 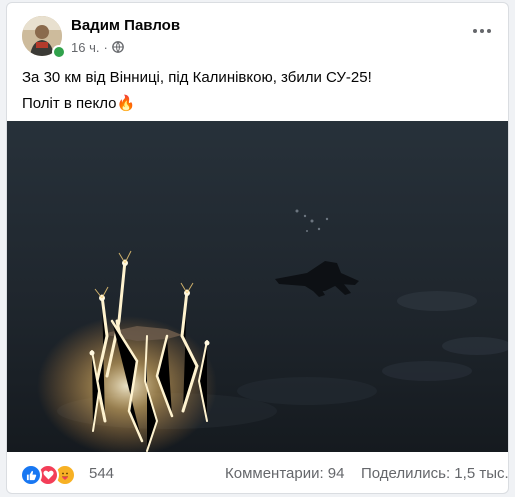 What do you see at coordinates (85, 47) in the screenshot?
I see `post-time: 16 ч.` at bounding box center [85, 47].